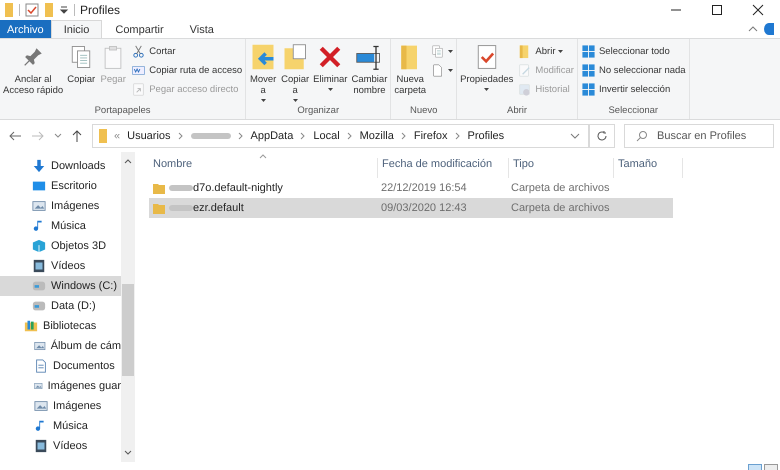  What do you see at coordinates (128, 307) in the screenshot?
I see `scrollbar` at bounding box center [128, 307].